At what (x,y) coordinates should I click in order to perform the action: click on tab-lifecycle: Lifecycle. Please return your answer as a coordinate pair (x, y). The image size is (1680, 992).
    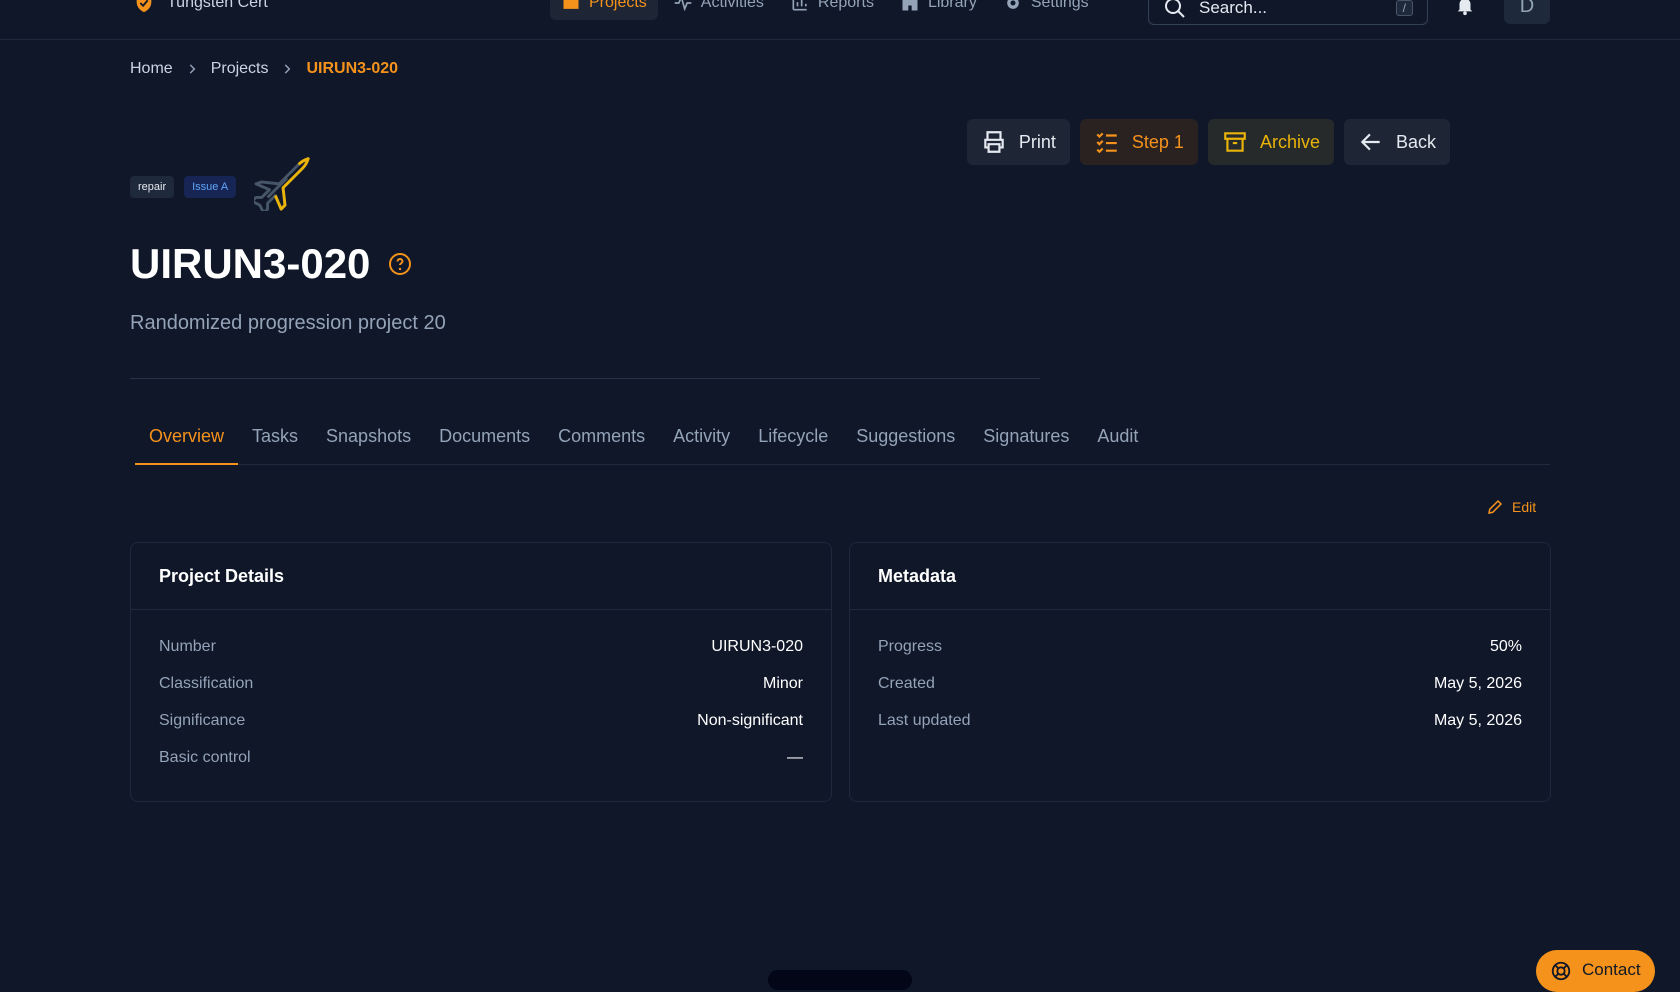
    Looking at the image, I should click on (793, 442).